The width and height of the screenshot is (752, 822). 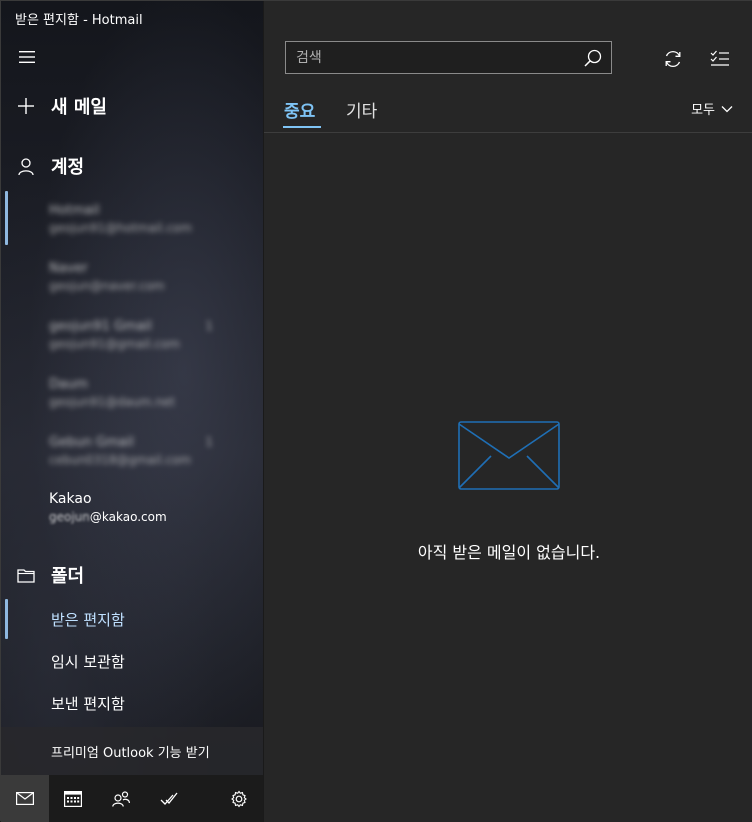 What do you see at coordinates (26, 575) in the screenshot?
I see `folder-icon` at bounding box center [26, 575].